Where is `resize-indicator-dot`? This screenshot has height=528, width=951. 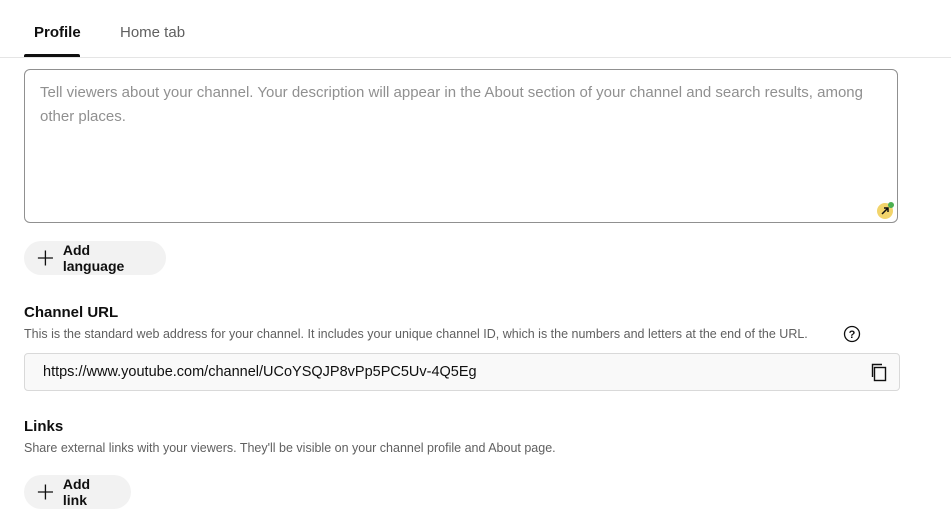
resize-indicator-dot is located at coordinates (891, 205).